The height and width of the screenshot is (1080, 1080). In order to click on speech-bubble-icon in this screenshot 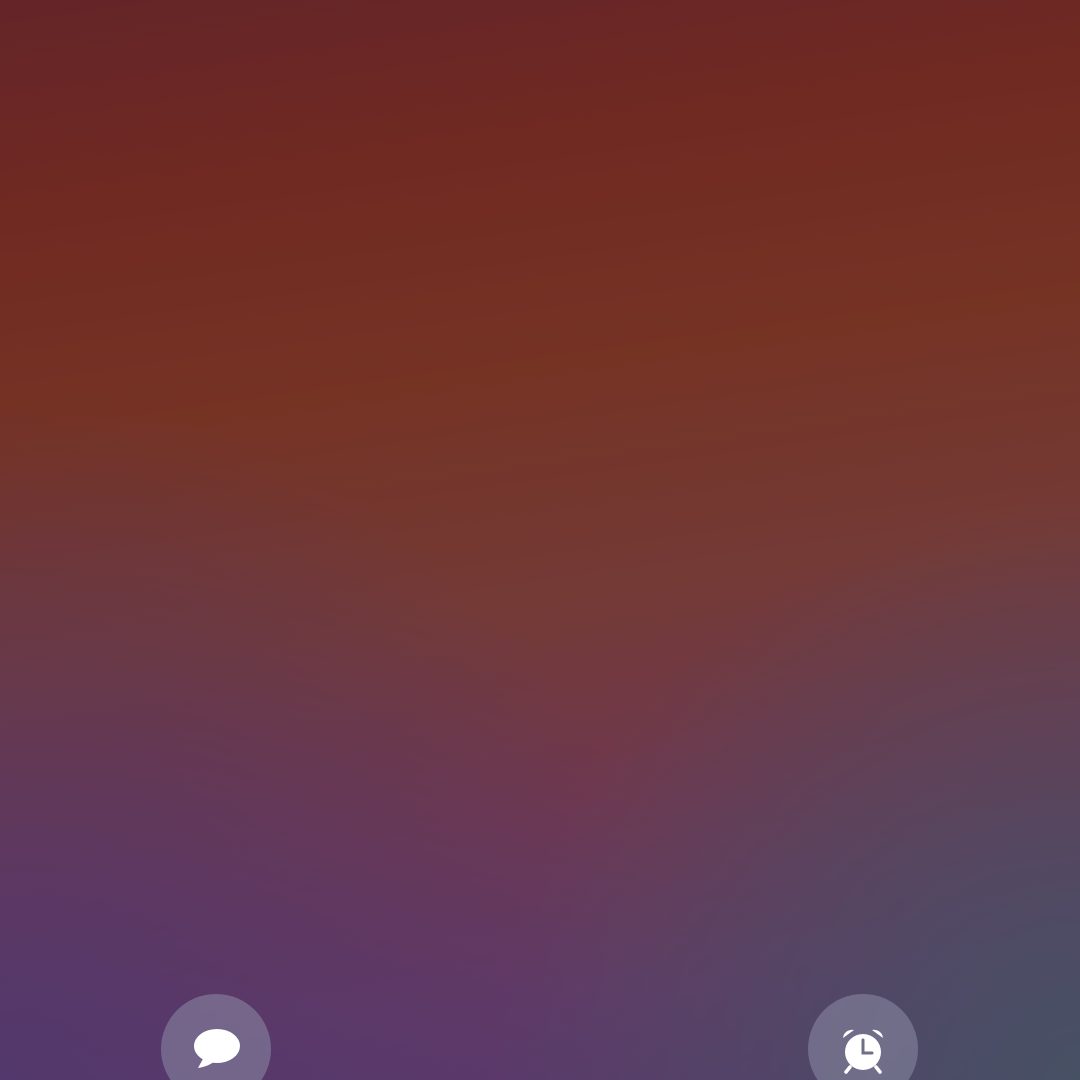, I will do `click(217, 1048)`.